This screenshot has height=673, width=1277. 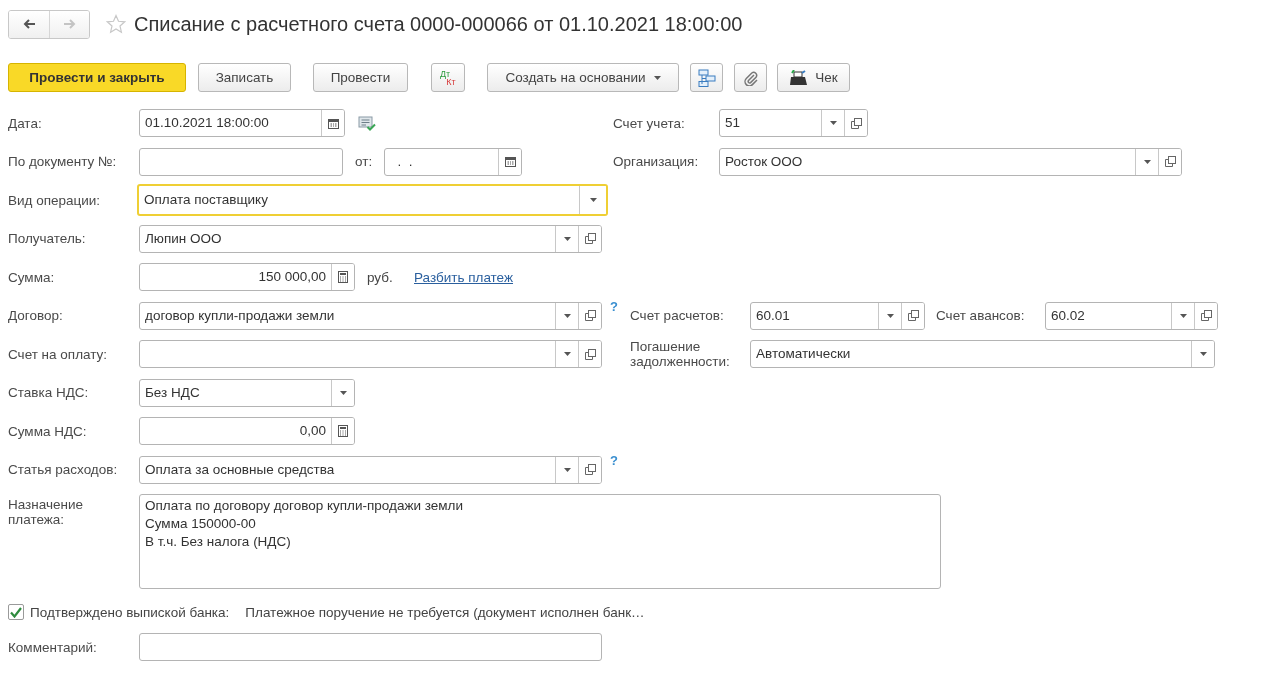 I want to click on field-label: Сумма НДС:, so click(x=48, y=431).